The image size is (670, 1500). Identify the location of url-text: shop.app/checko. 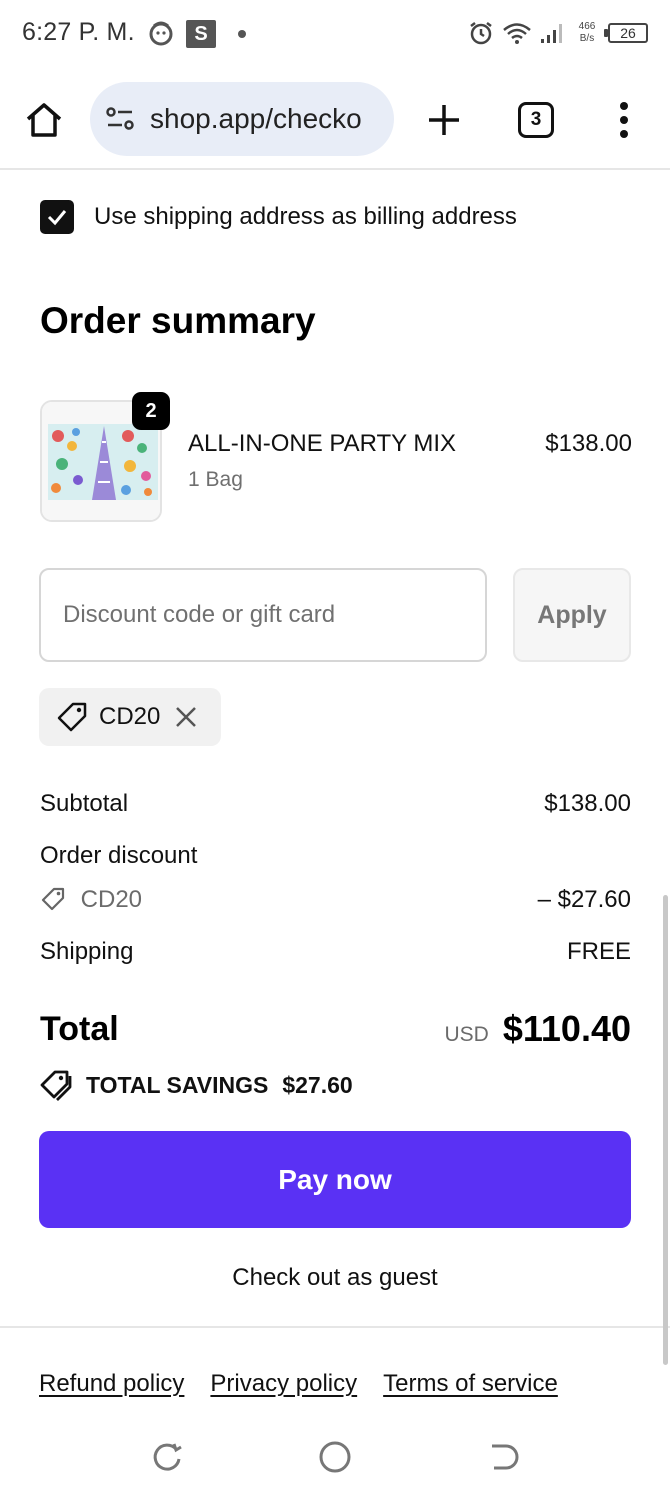
(256, 118).